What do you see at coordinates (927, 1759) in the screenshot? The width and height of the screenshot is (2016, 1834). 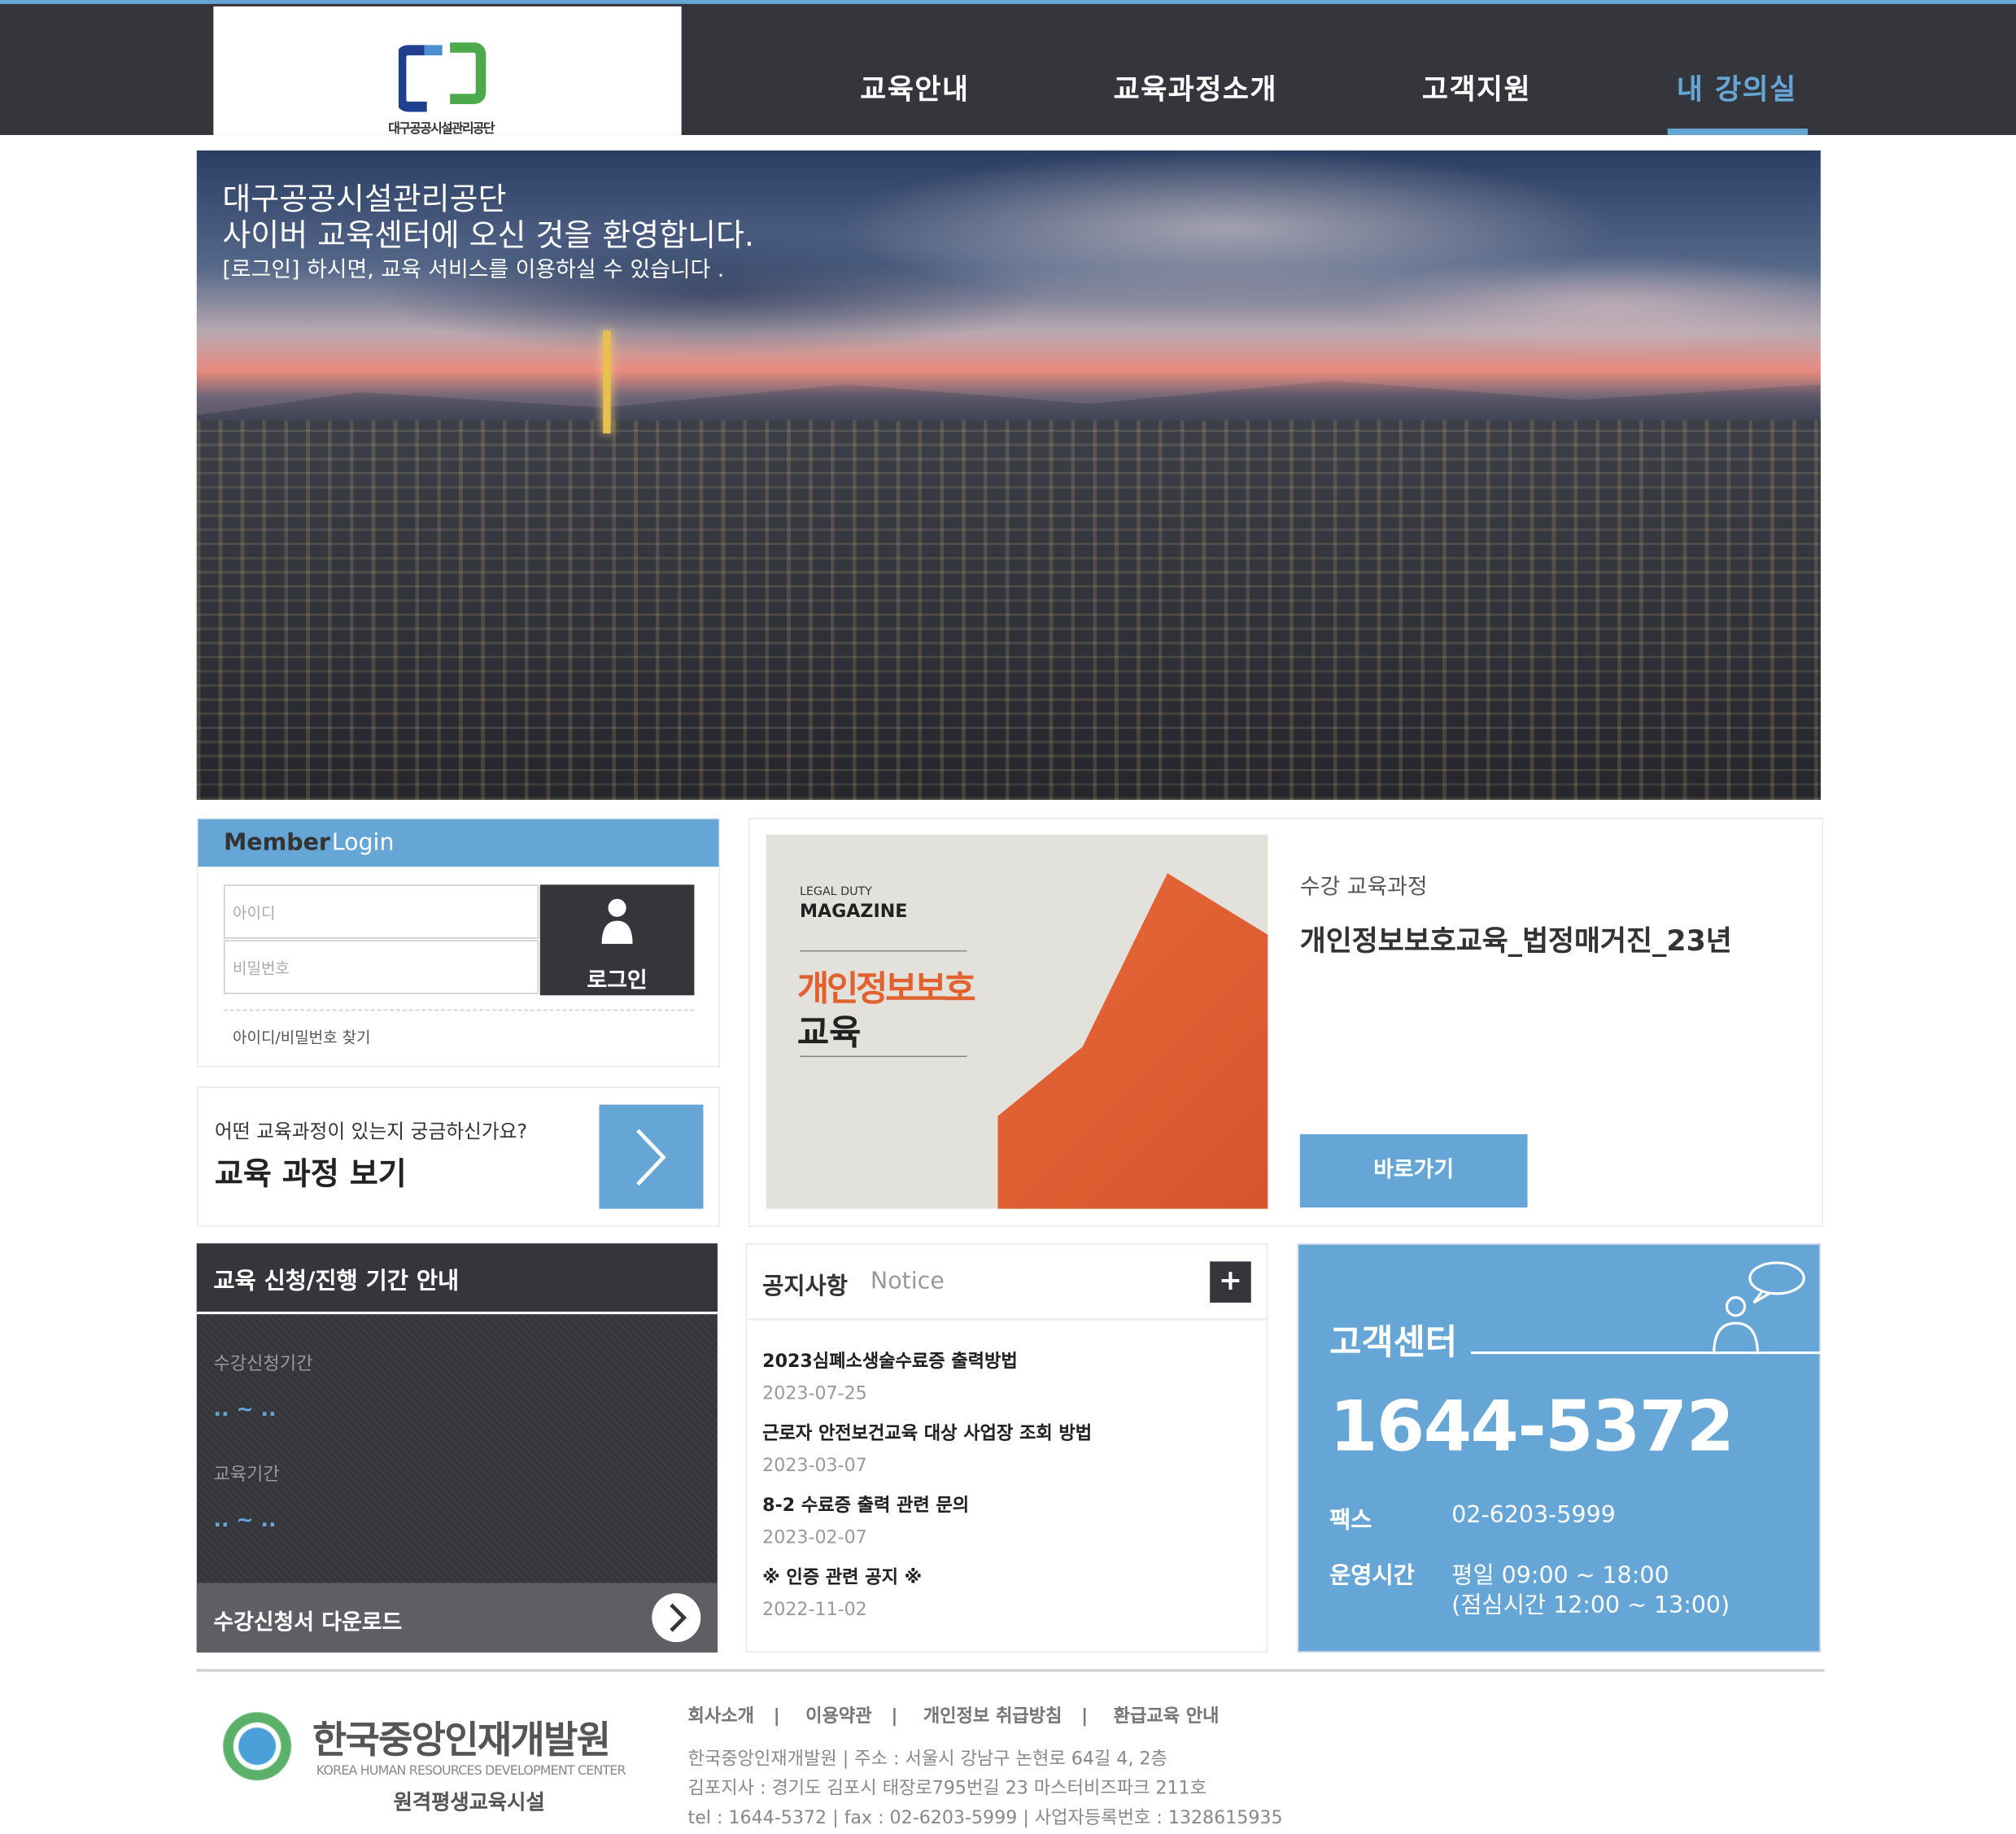 I see `footer-address: 한국중앙인재개발원 | 주소 : 서울시 강남구 논현로 64길 4, 2층` at bounding box center [927, 1759].